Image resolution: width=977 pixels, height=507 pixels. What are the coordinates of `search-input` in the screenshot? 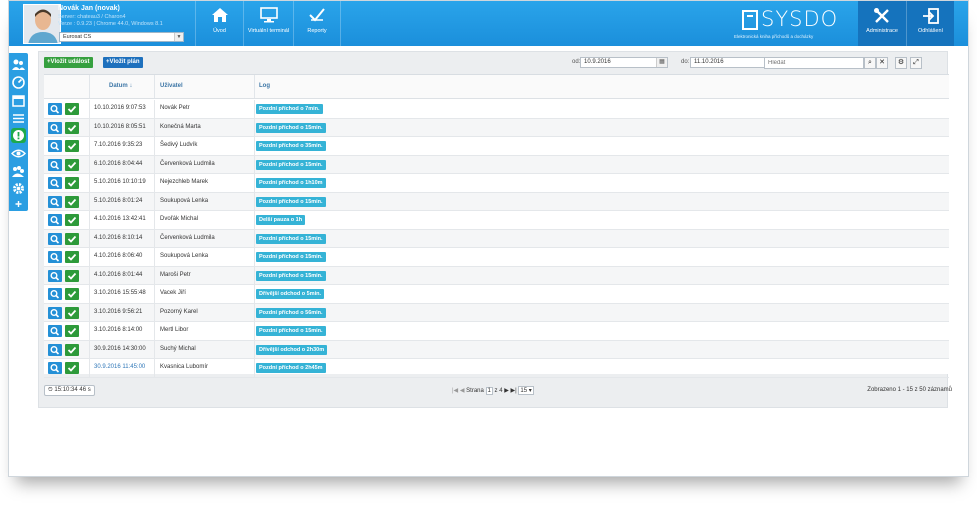 It's located at (814, 63).